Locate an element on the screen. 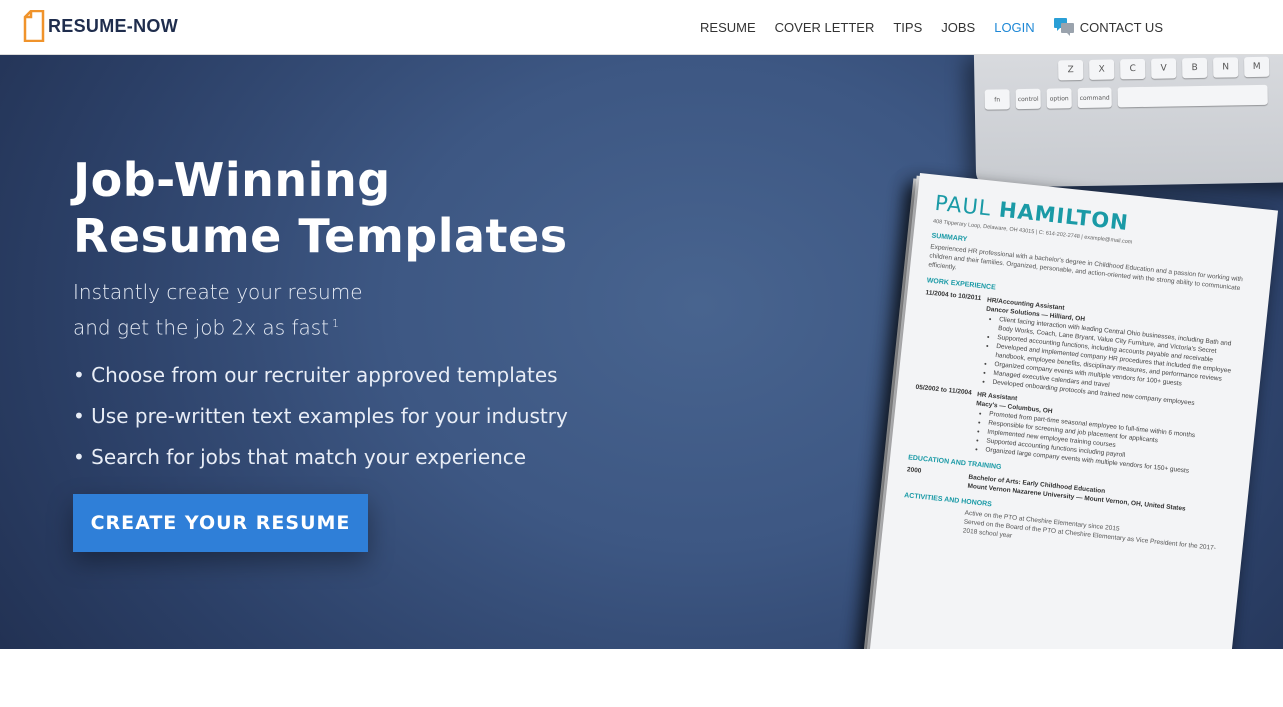 This screenshot has height=707, width=1283. logo: RESUME-NOW is located at coordinates (100, 26).